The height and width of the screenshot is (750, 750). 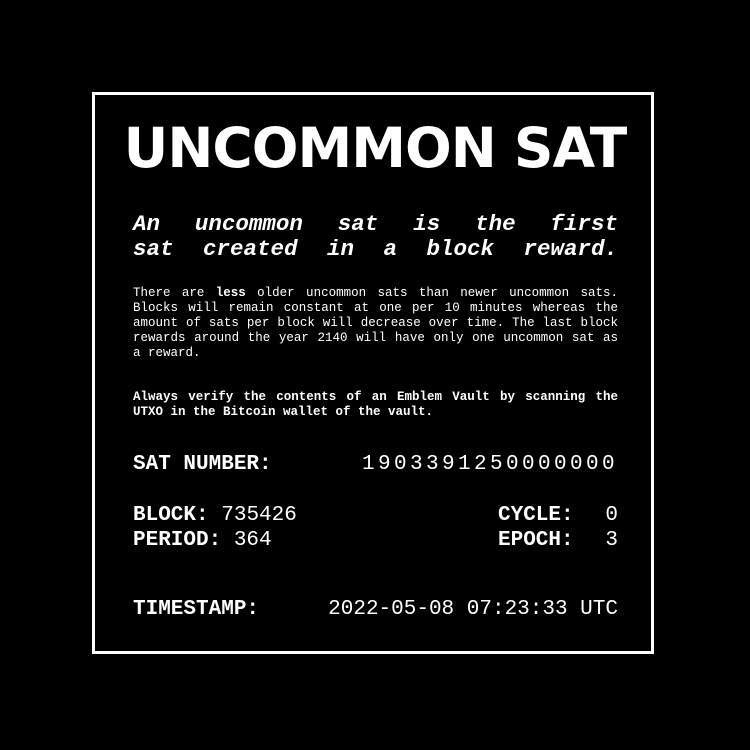 I want to click on cycle-value: 0, so click(x=611, y=515).